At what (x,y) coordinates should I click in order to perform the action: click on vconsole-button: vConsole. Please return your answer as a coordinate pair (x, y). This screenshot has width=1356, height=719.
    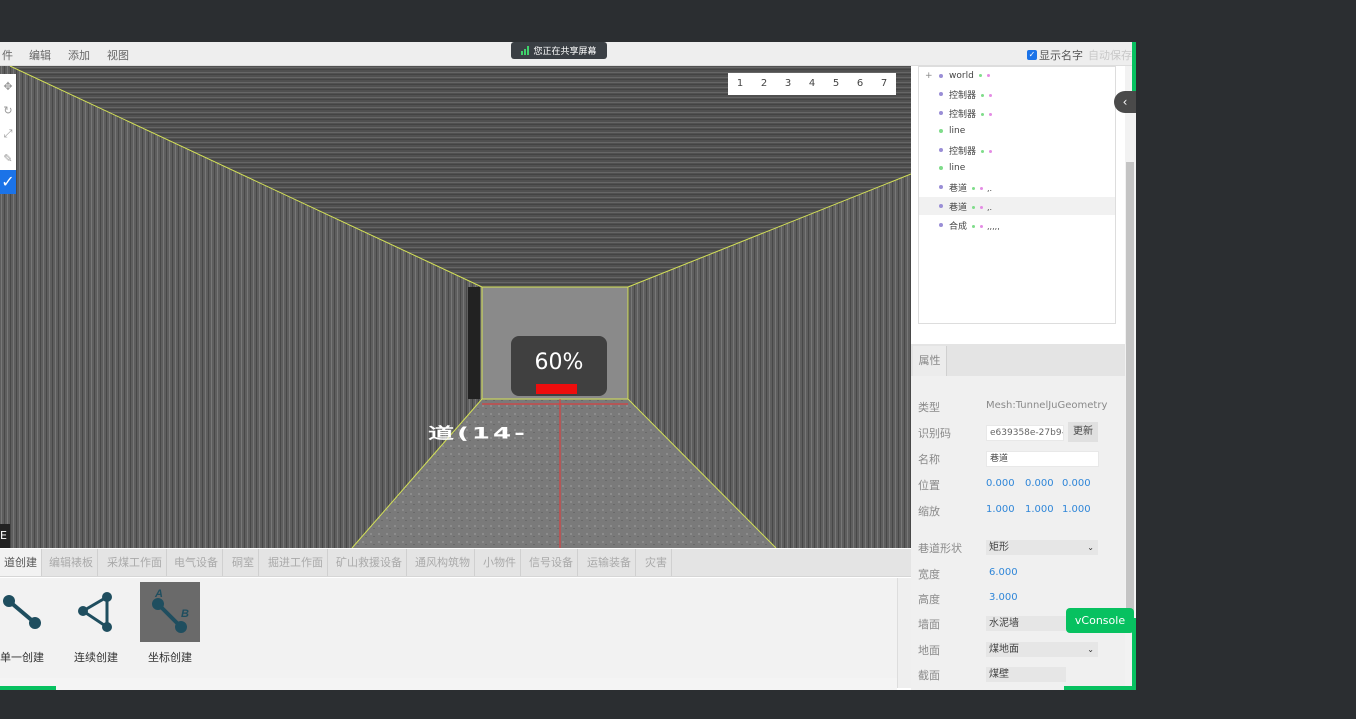
    Looking at the image, I should click on (1100, 620).